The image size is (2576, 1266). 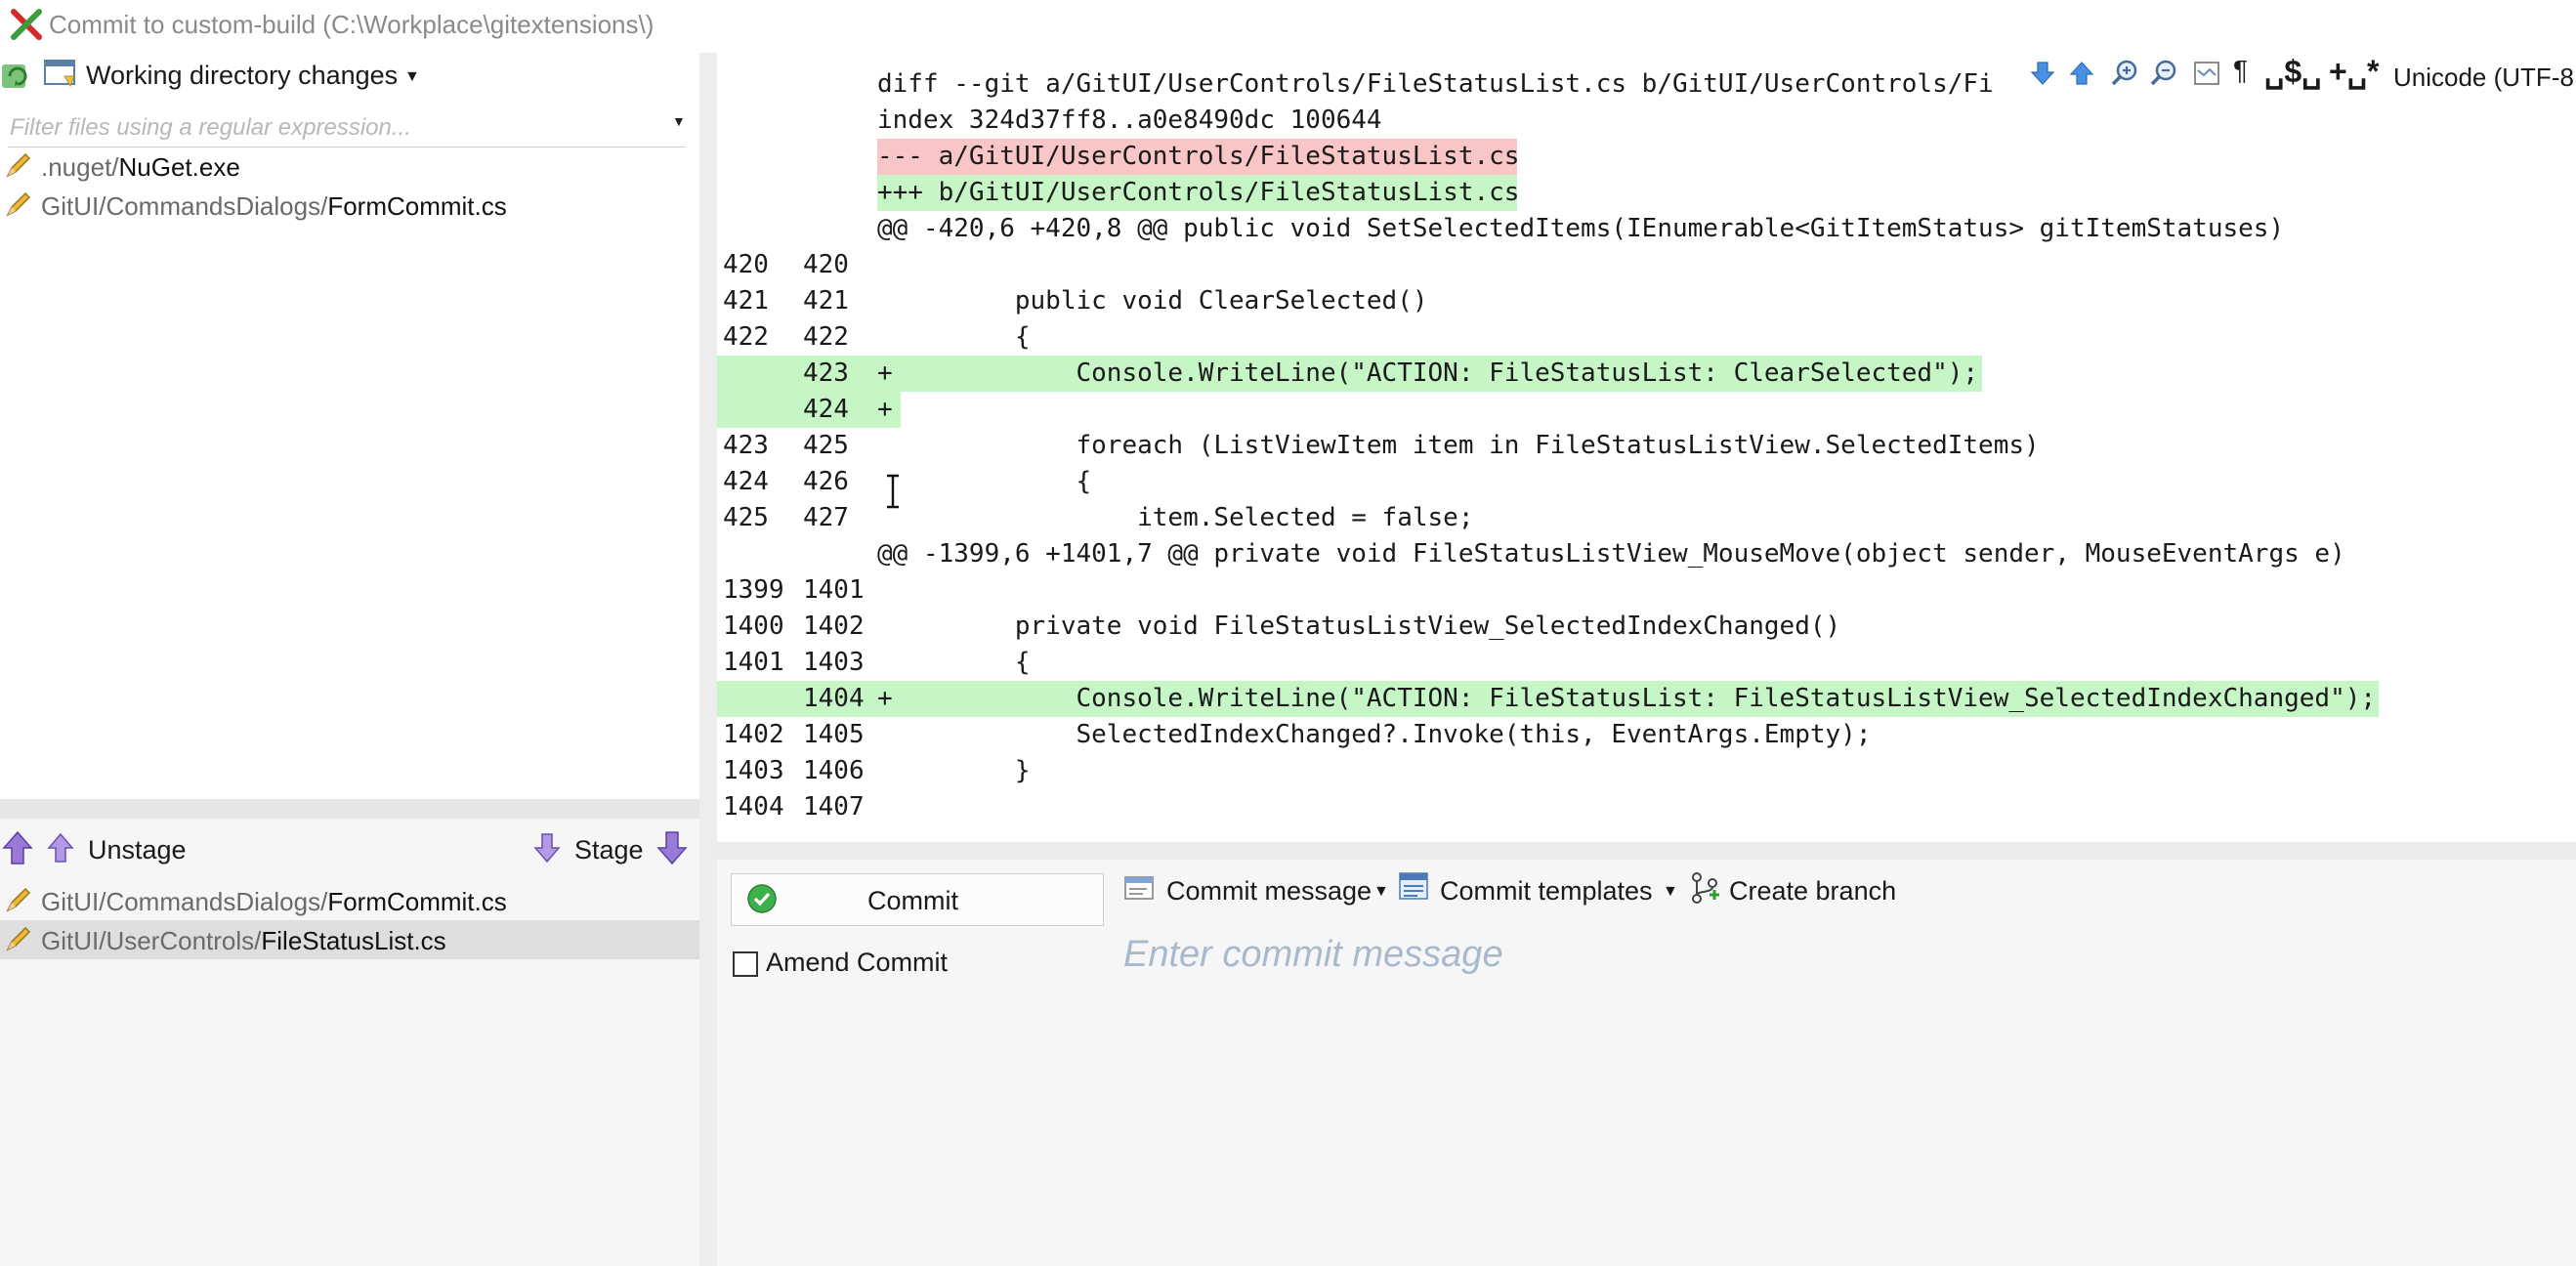 What do you see at coordinates (1269, 891) in the screenshot?
I see `commit-message-menu: Commit message` at bounding box center [1269, 891].